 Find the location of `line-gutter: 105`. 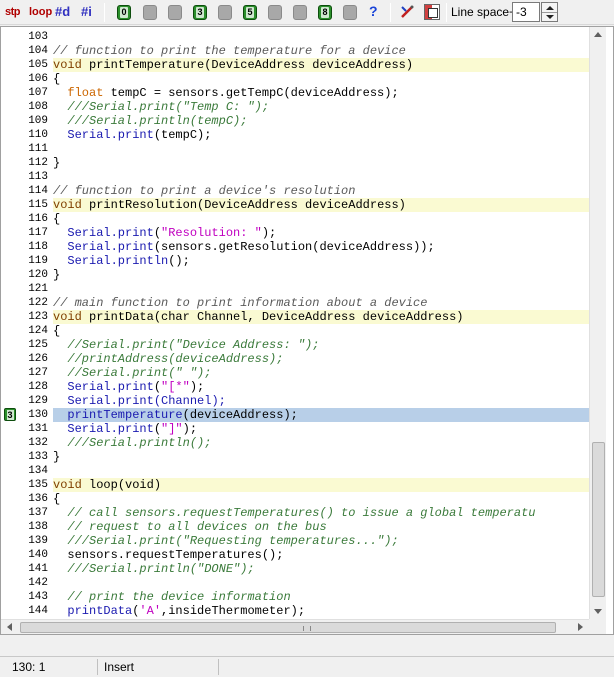

line-gutter: 105 is located at coordinates (27, 65).